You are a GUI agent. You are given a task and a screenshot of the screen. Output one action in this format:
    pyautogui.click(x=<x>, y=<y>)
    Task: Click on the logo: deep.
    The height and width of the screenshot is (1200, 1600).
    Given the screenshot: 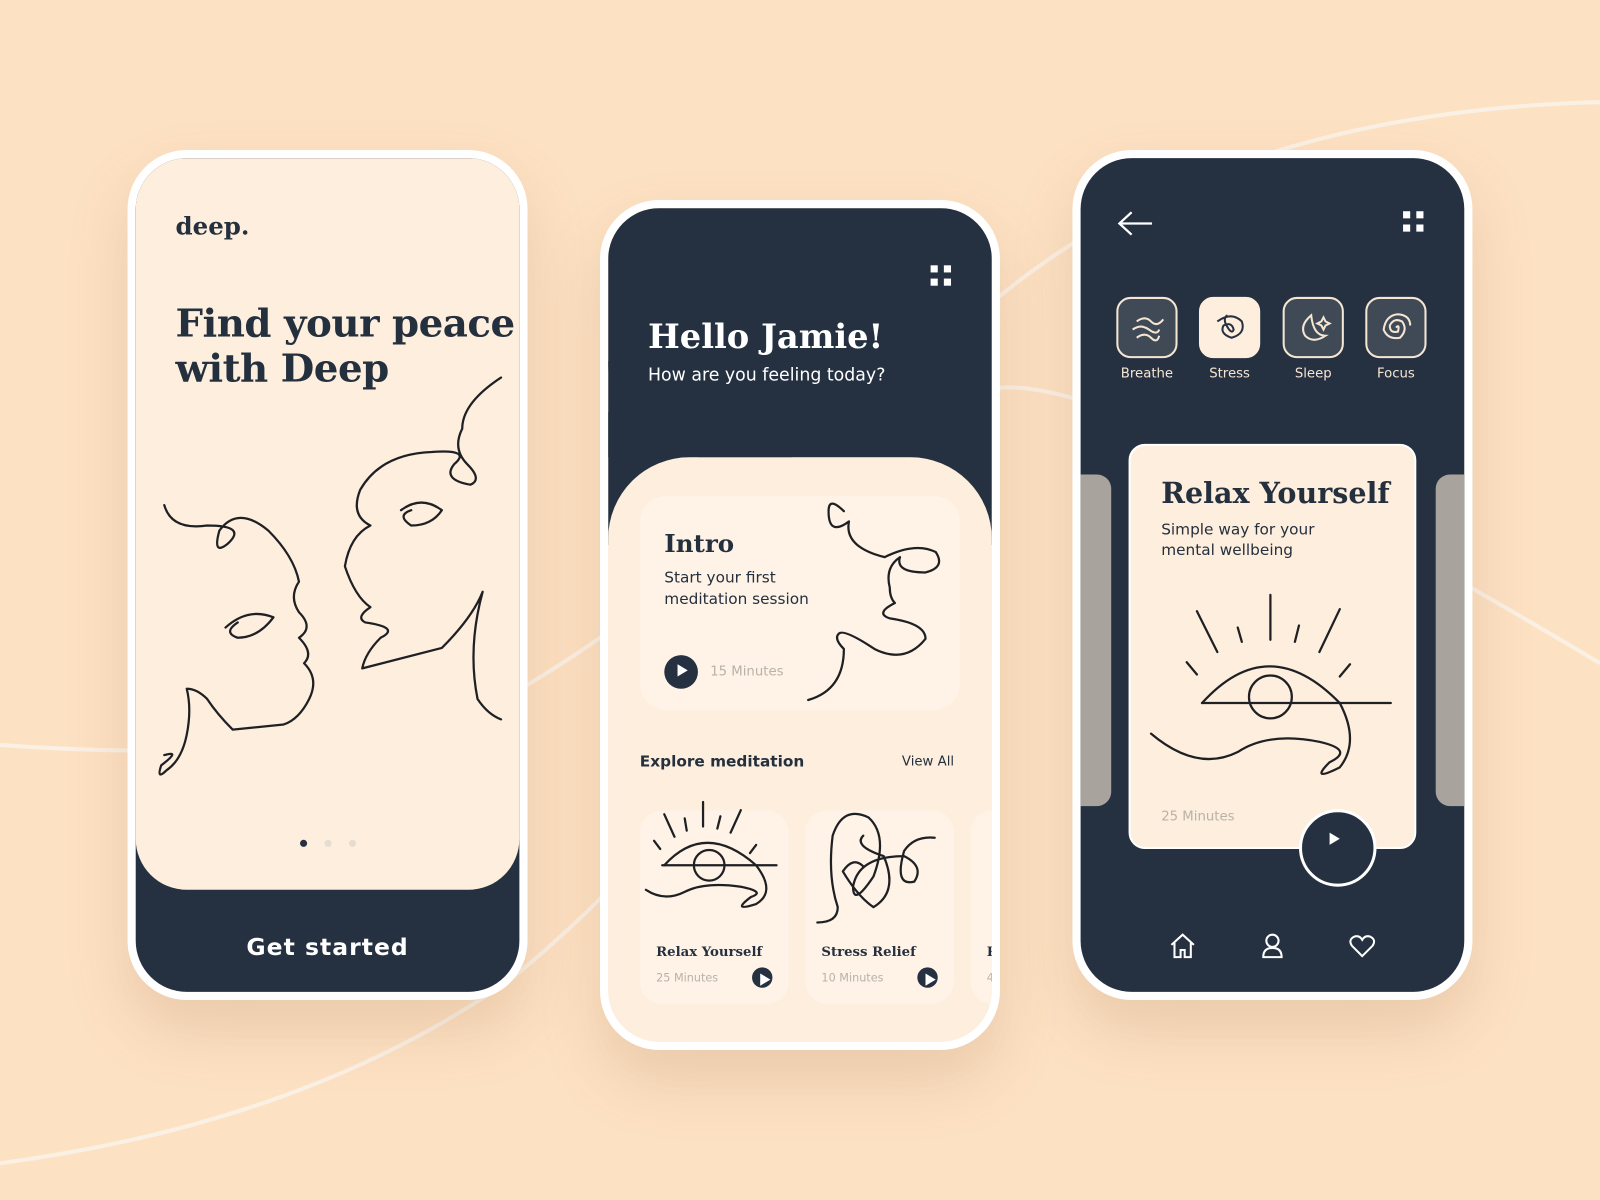 What is the action you would take?
    pyautogui.click(x=212, y=226)
    